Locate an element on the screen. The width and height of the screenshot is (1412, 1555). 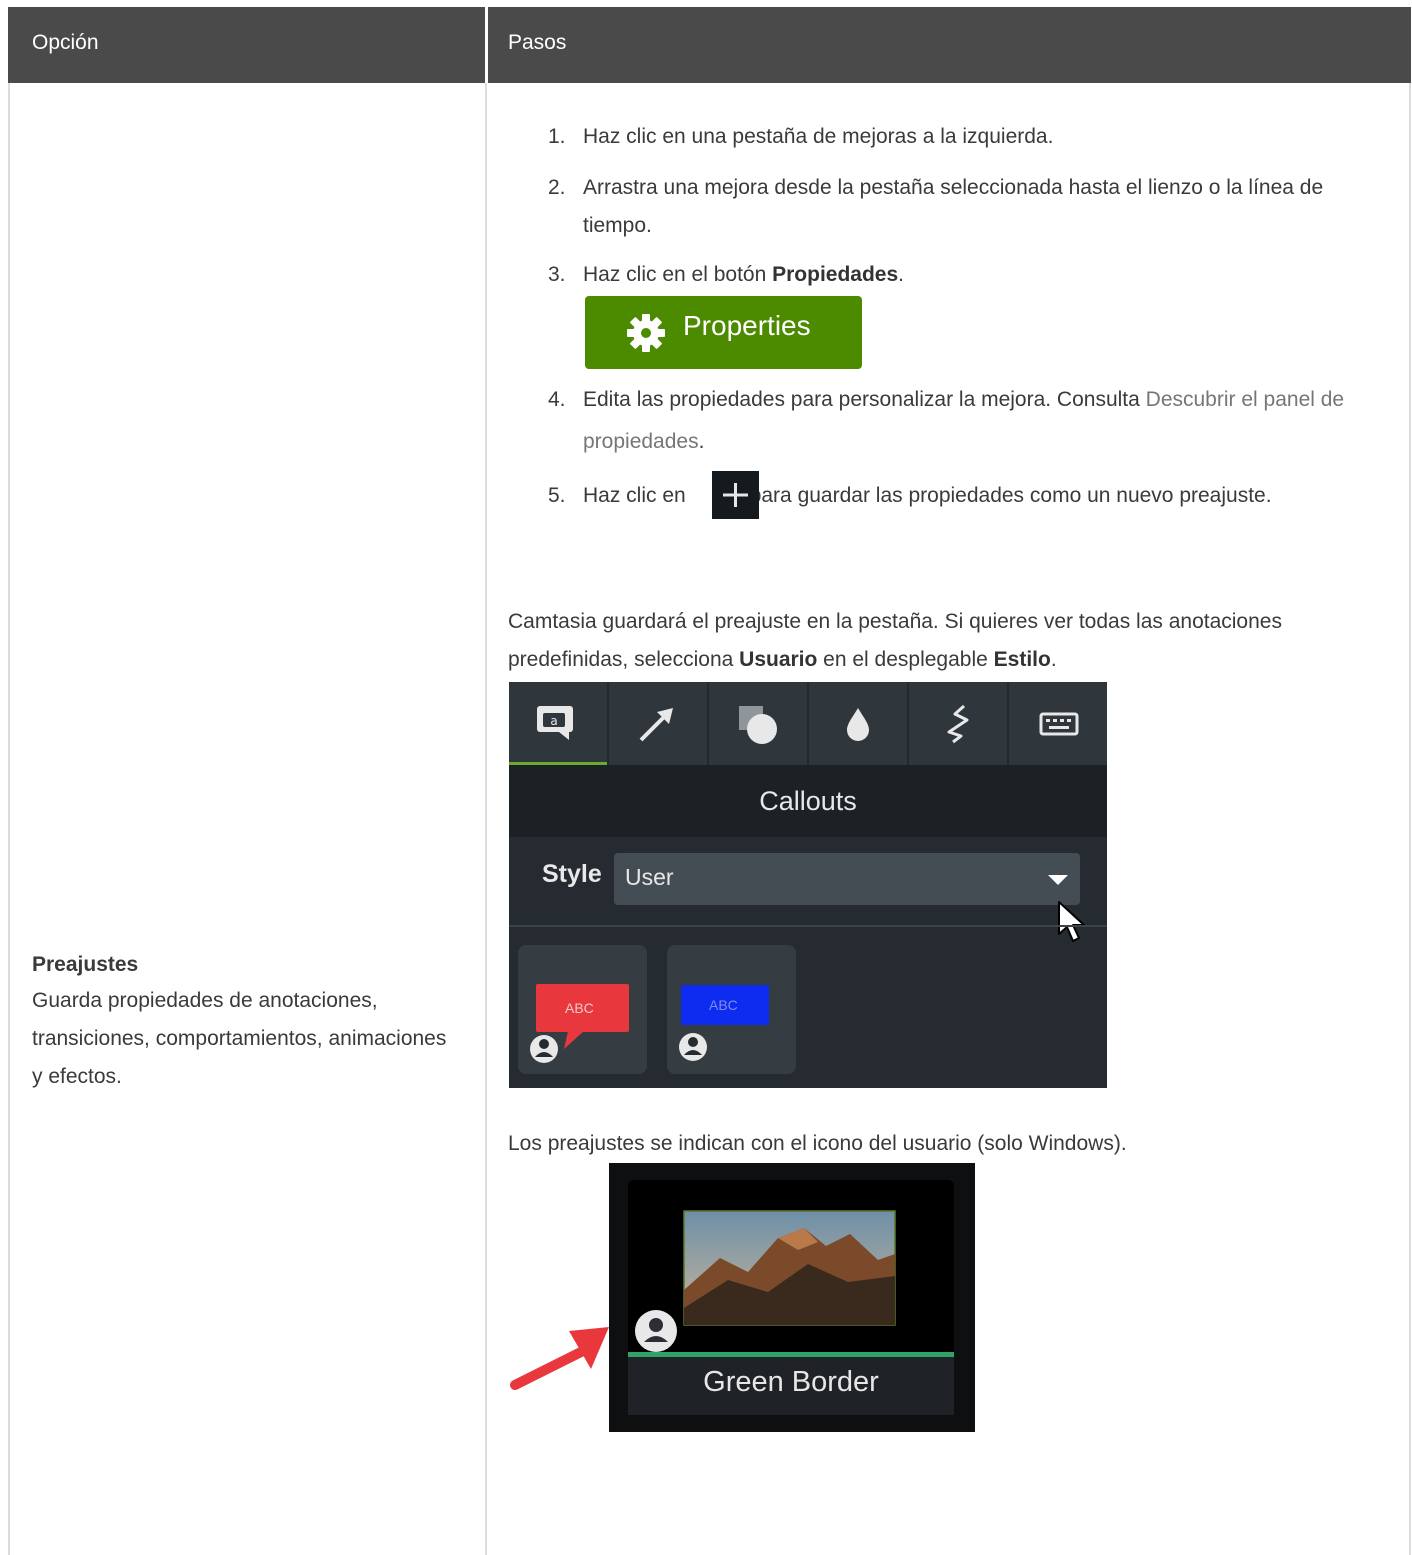
tab-keystrokes is located at coordinates (1058, 723).